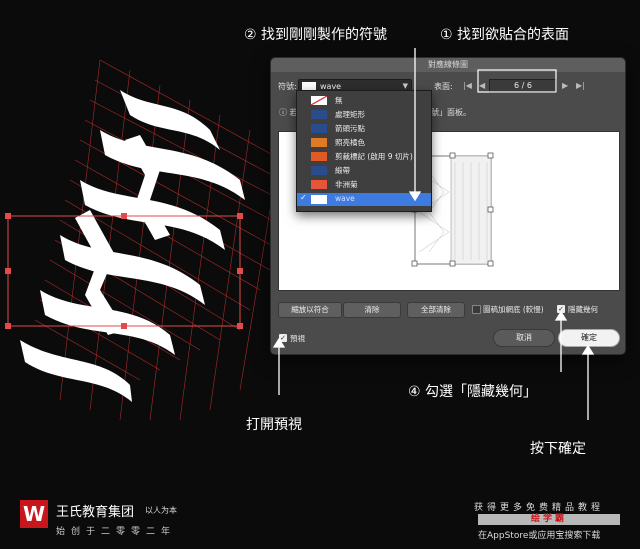 This screenshot has height=549, width=640. What do you see at coordinates (539, 536) in the screenshot?
I see `promo-line2: 在AppStore或应用宝搜索下载` at bounding box center [539, 536].